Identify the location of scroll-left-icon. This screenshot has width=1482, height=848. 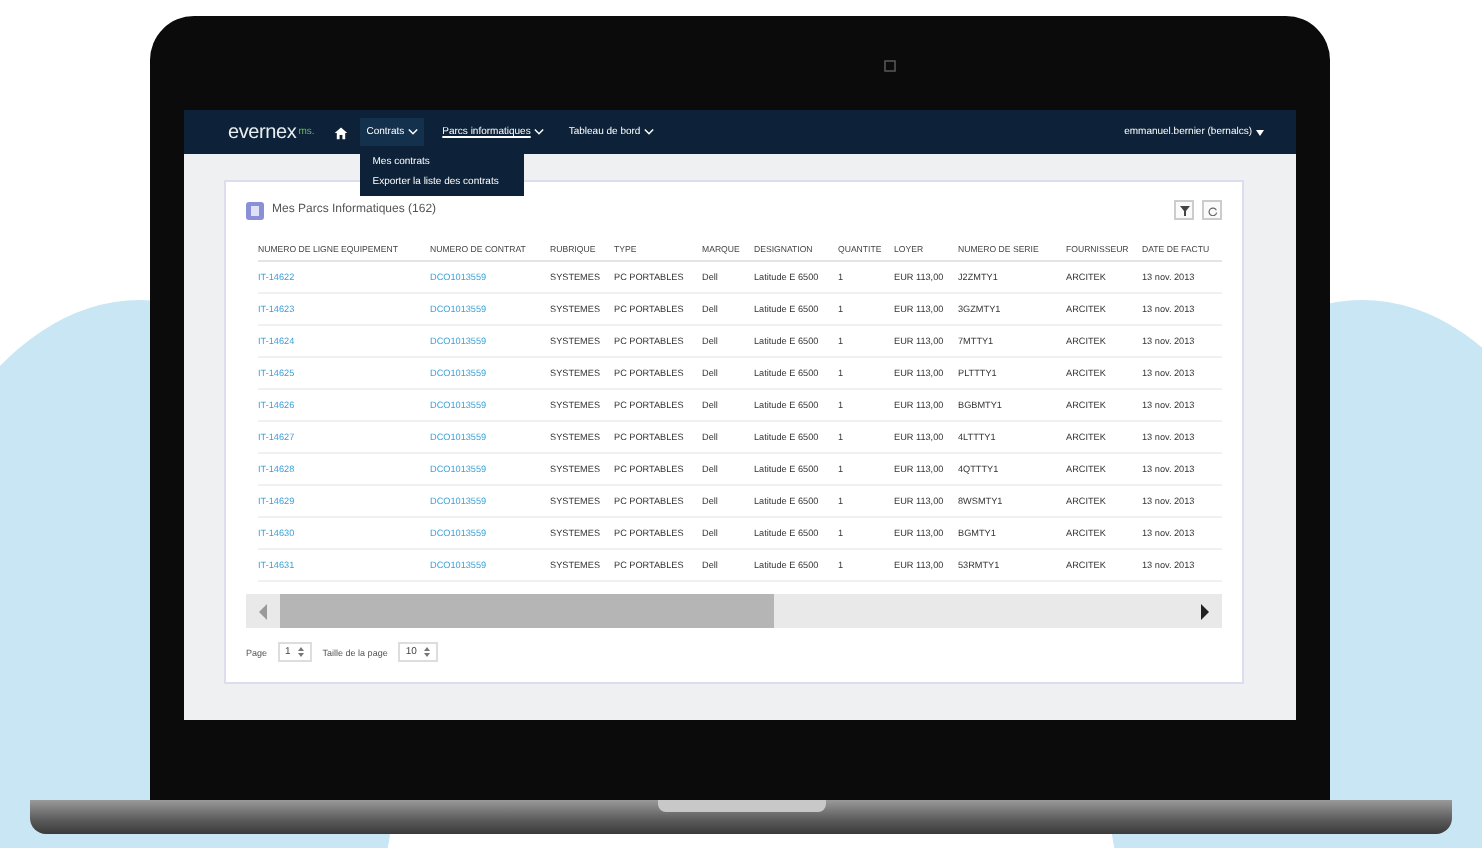
(263, 611).